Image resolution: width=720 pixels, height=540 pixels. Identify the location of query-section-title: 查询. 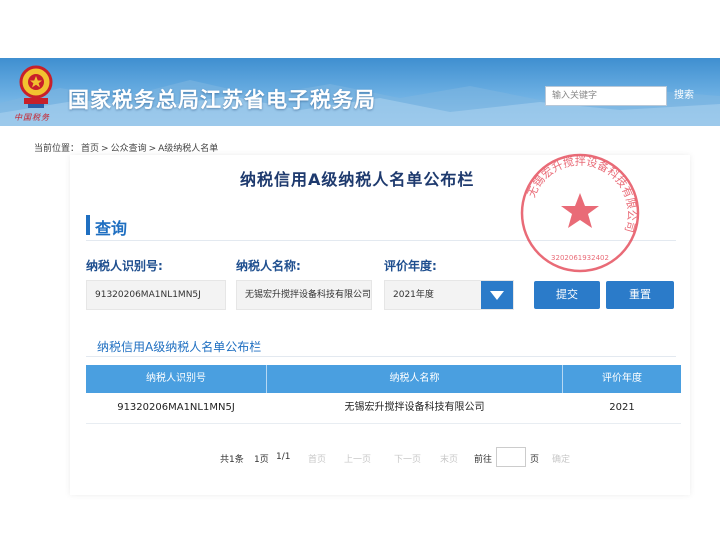
(111, 228).